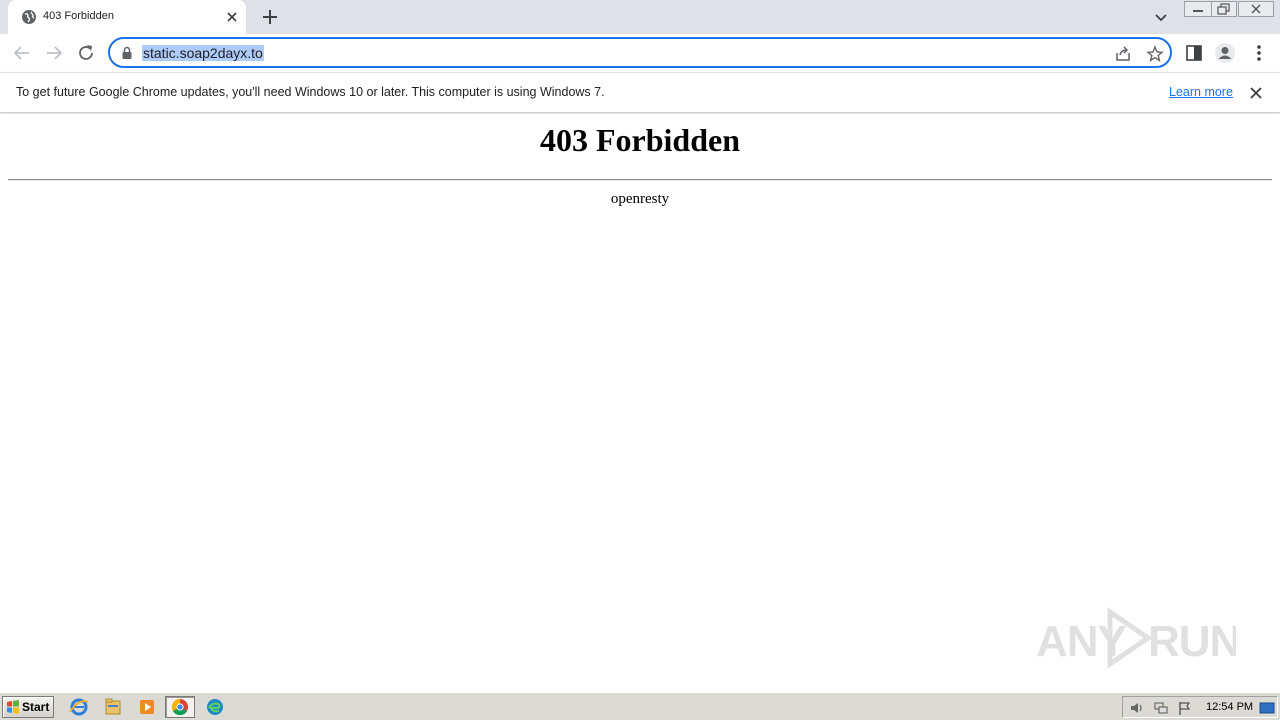 The width and height of the screenshot is (1280, 723). Describe the element at coordinates (640, 140) in the screenshot. I see `page-title: 403 Forbidden` at that location.